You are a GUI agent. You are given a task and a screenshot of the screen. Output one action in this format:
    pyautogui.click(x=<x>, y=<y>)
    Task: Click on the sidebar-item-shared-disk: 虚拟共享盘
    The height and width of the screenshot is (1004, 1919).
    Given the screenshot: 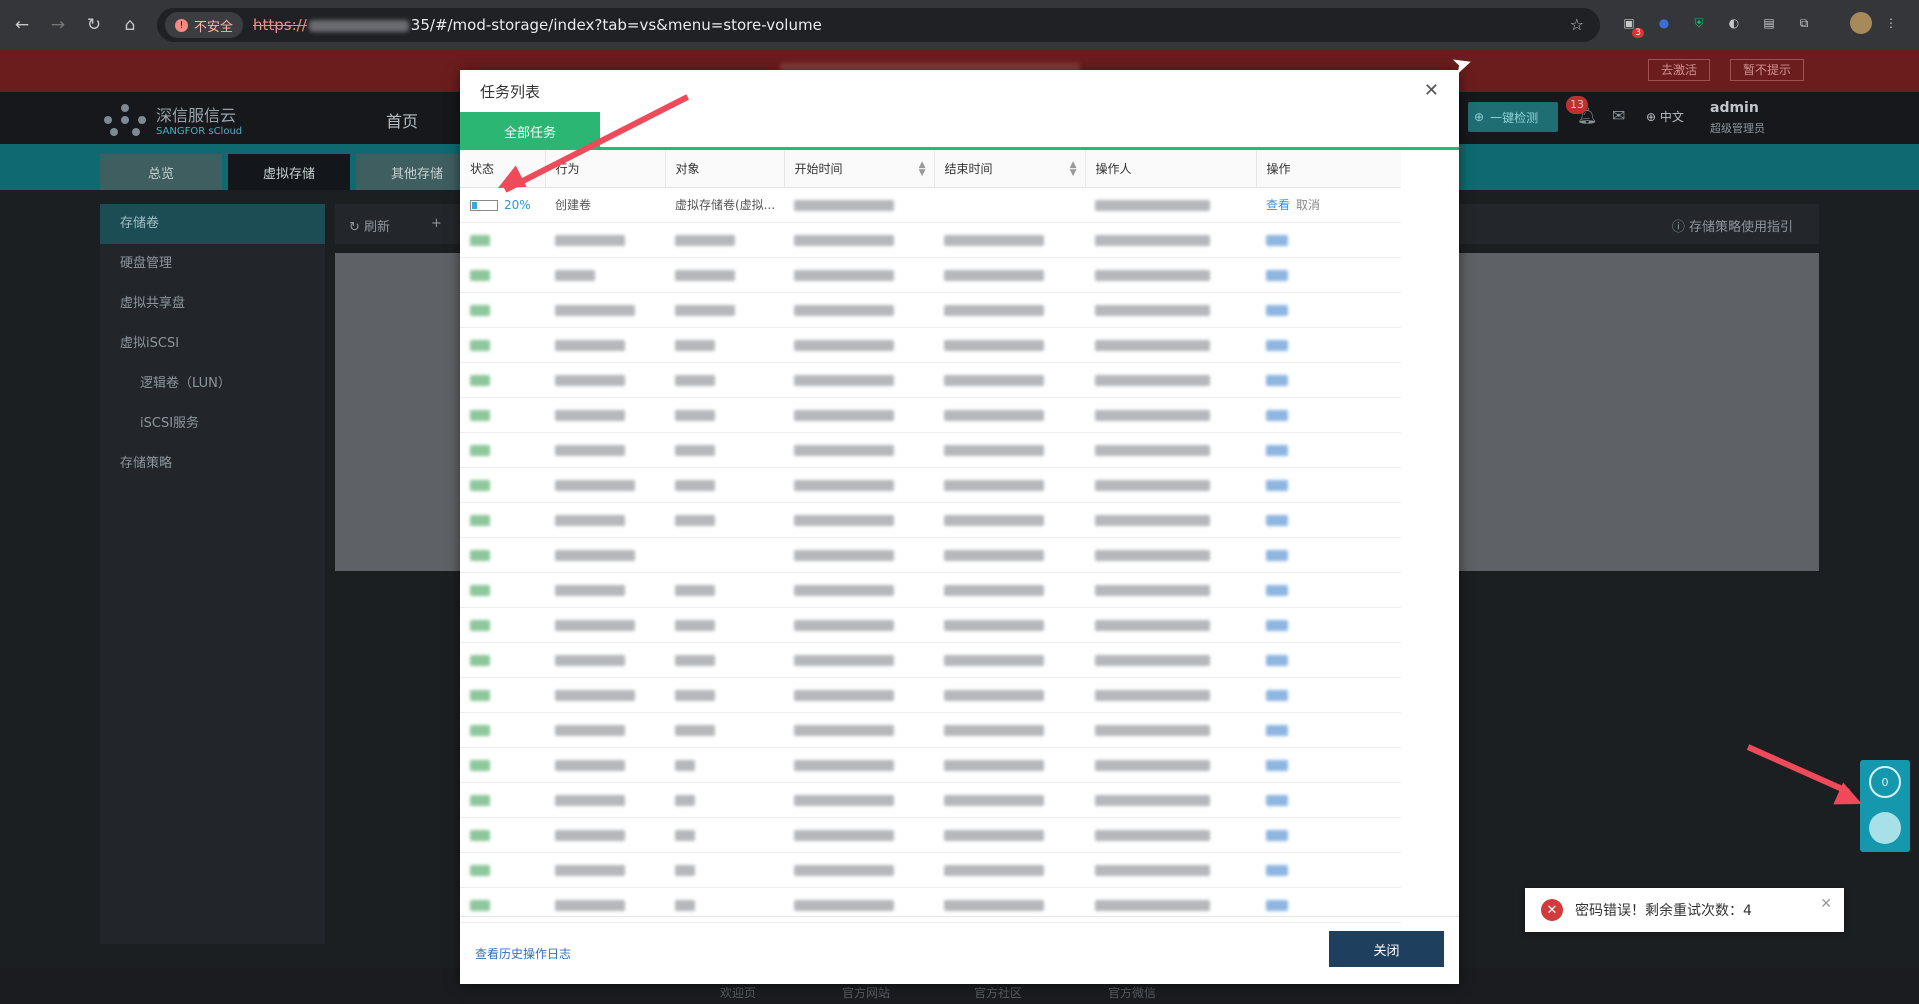 What is the action you would take?
    pyautogui.click(x=212, y=304)
    